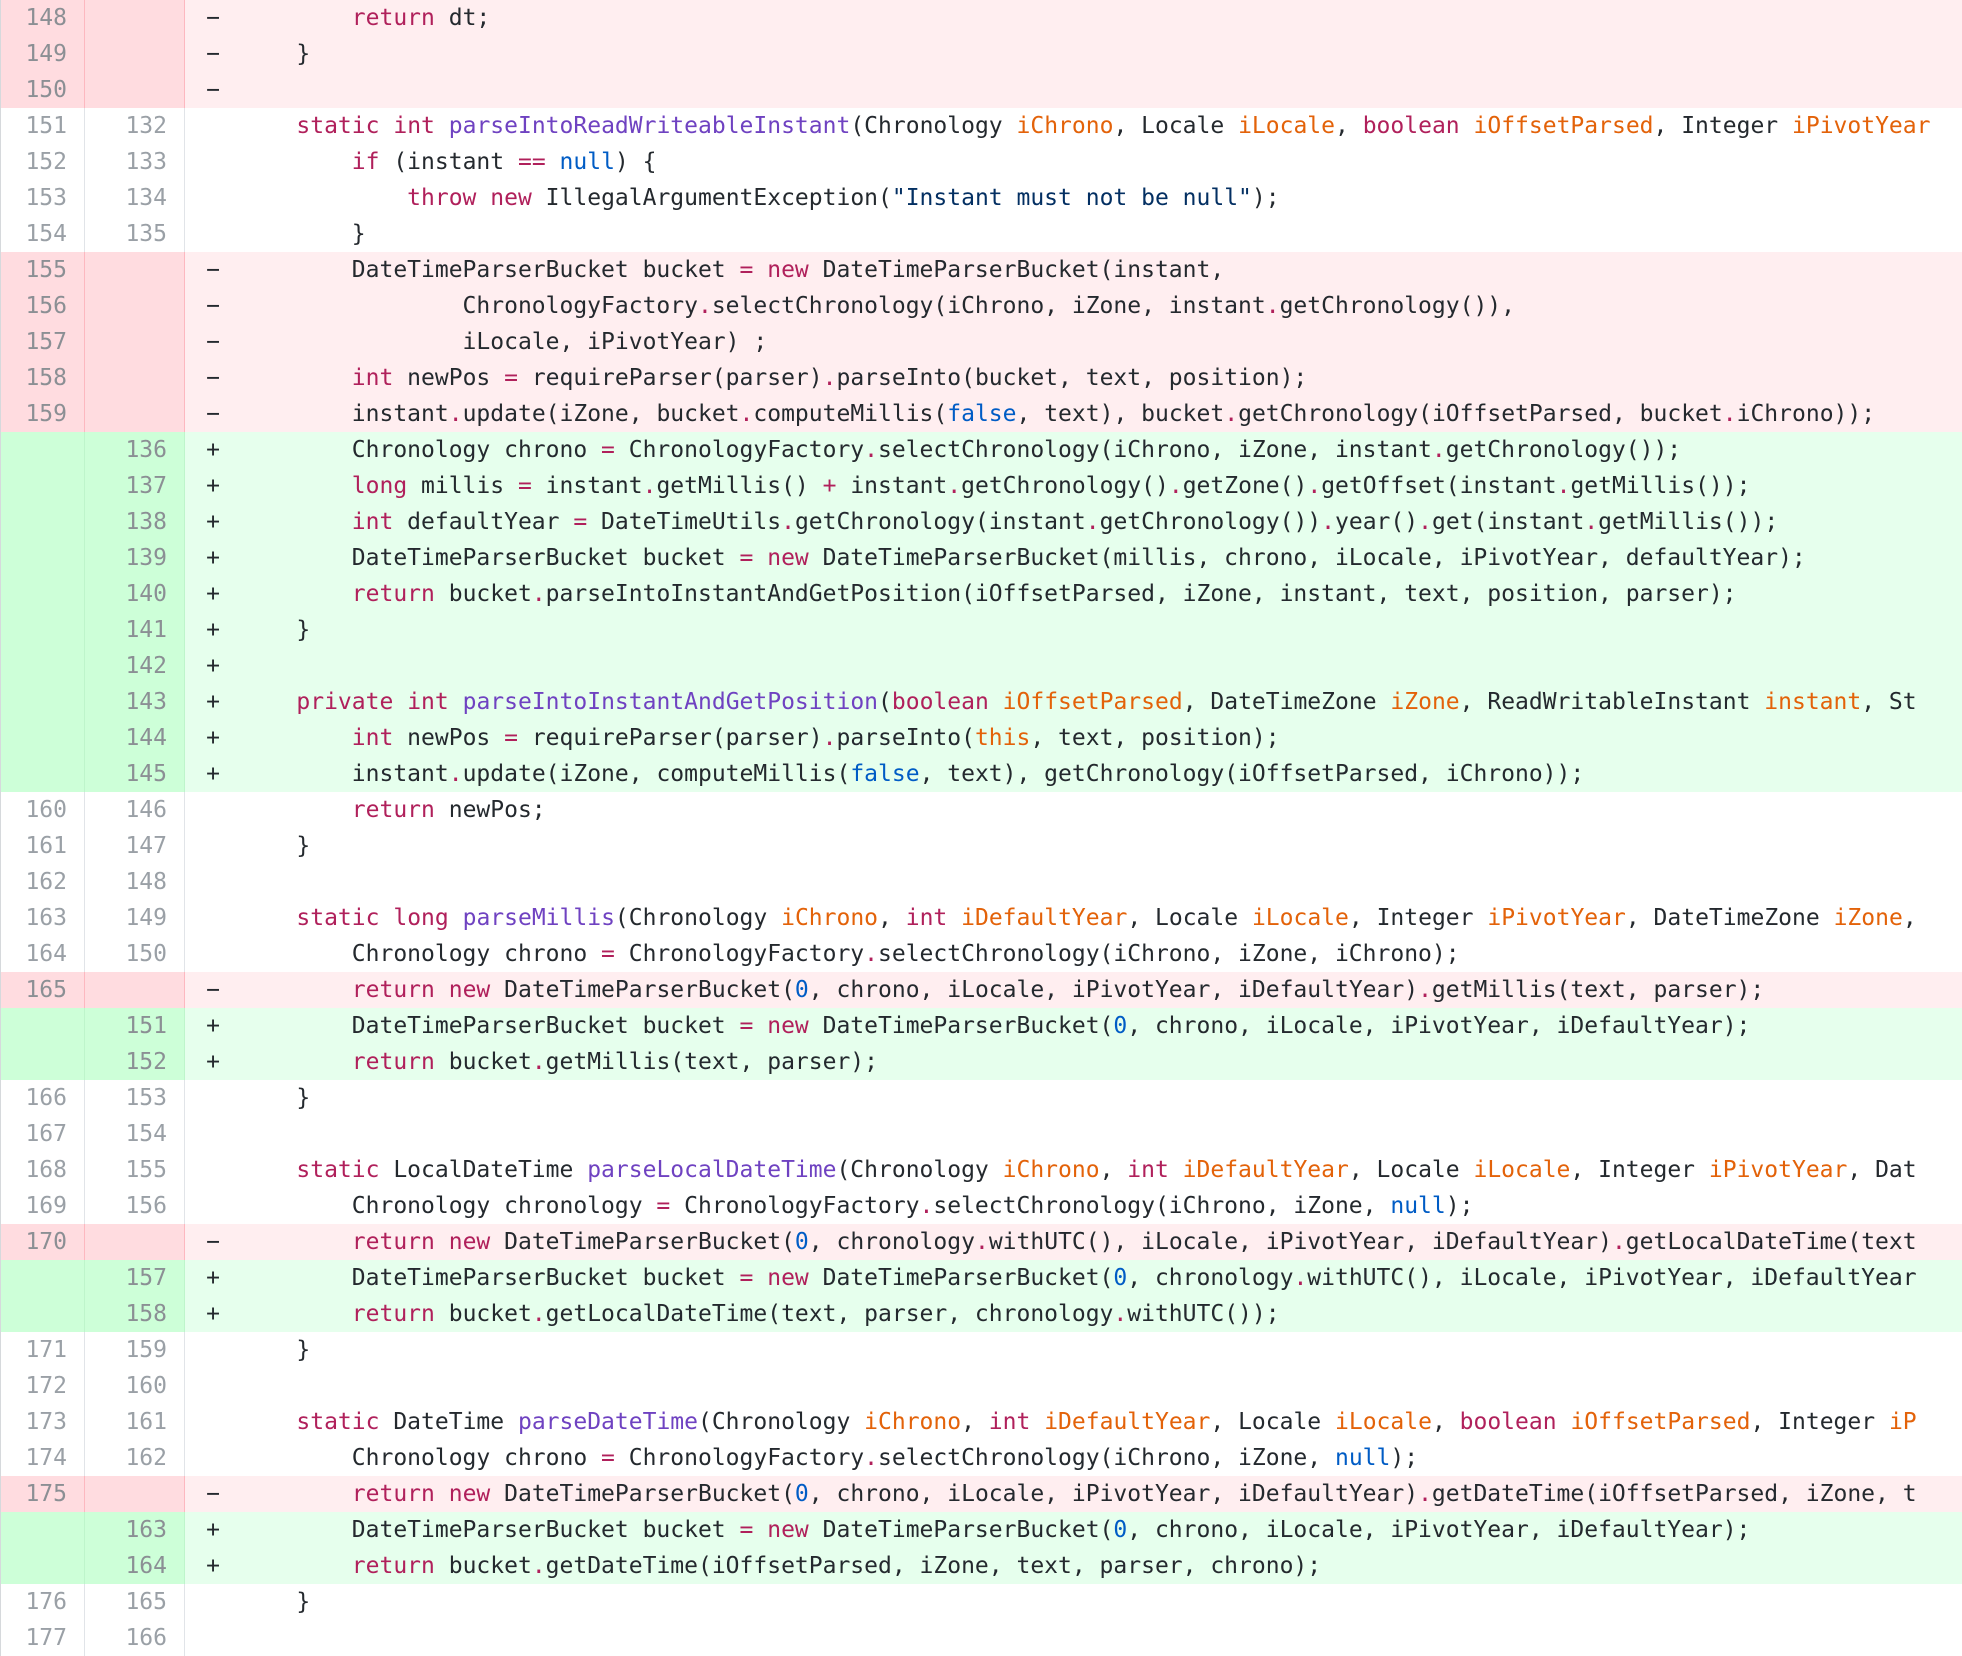  I want to click on old-line-number: 174, so click(43, 1458).